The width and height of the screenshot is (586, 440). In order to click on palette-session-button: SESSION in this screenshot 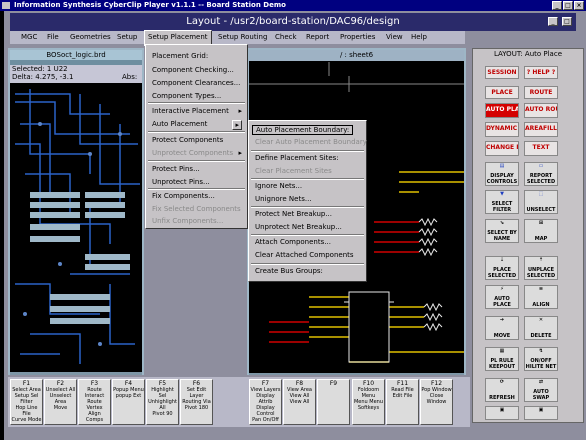, I will do `click(502, 72)`.